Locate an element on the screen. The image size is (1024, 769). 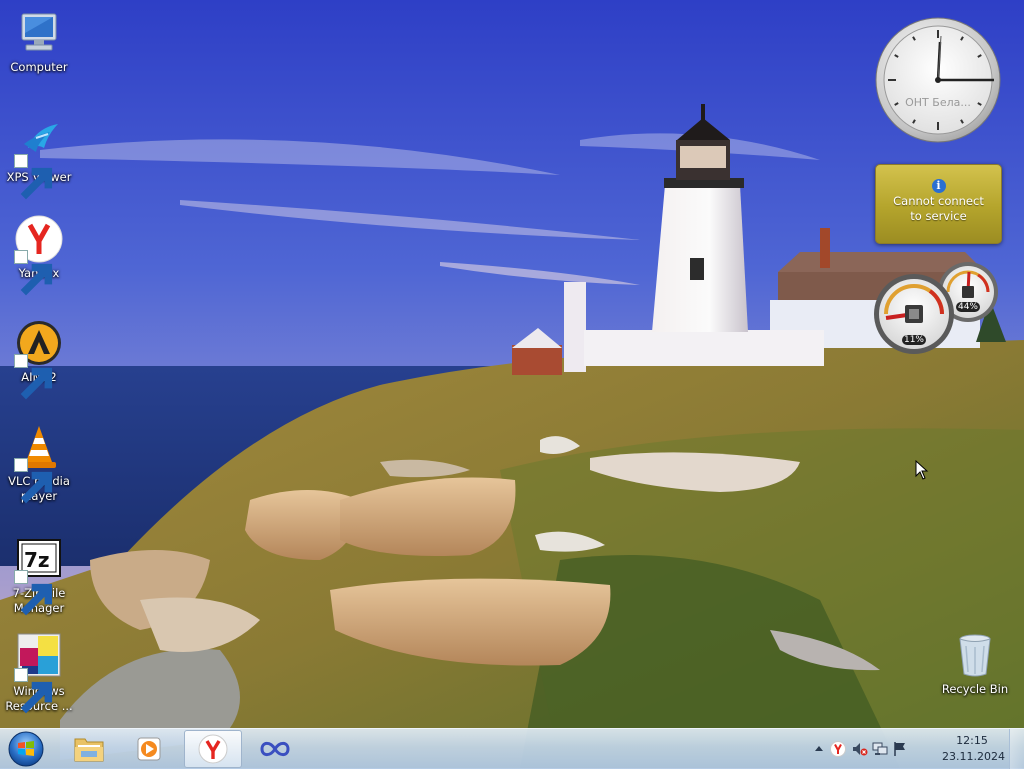
svg-text: 7z is located at coordinates (37, 560).